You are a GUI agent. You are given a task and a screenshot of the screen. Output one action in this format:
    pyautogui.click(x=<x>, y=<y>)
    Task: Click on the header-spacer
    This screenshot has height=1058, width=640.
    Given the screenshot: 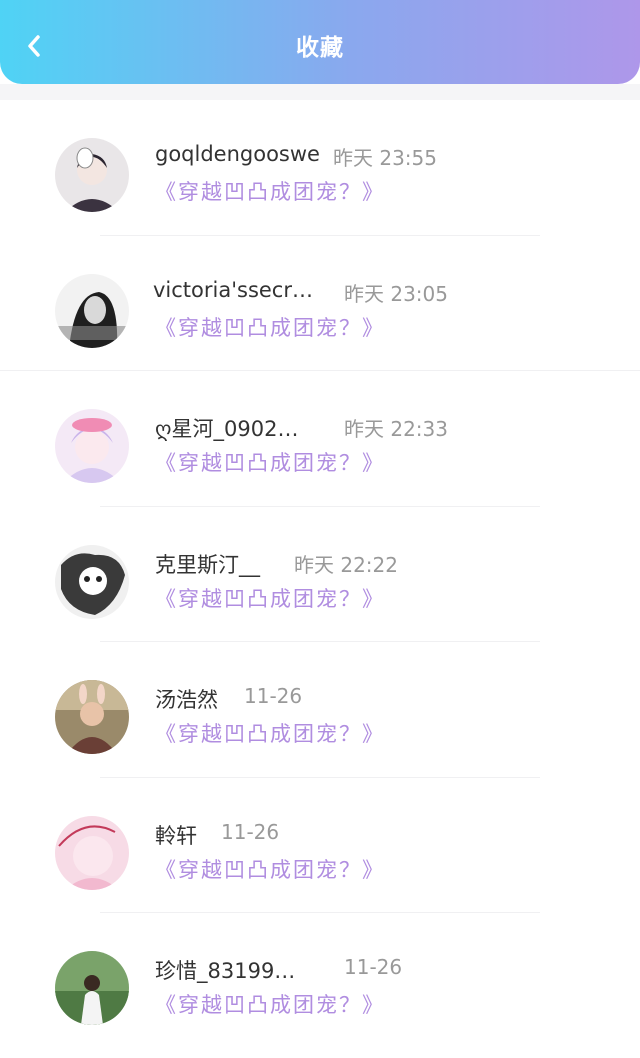 What is the action you would take?
    pyautogui.click(x=320, y=92)
    